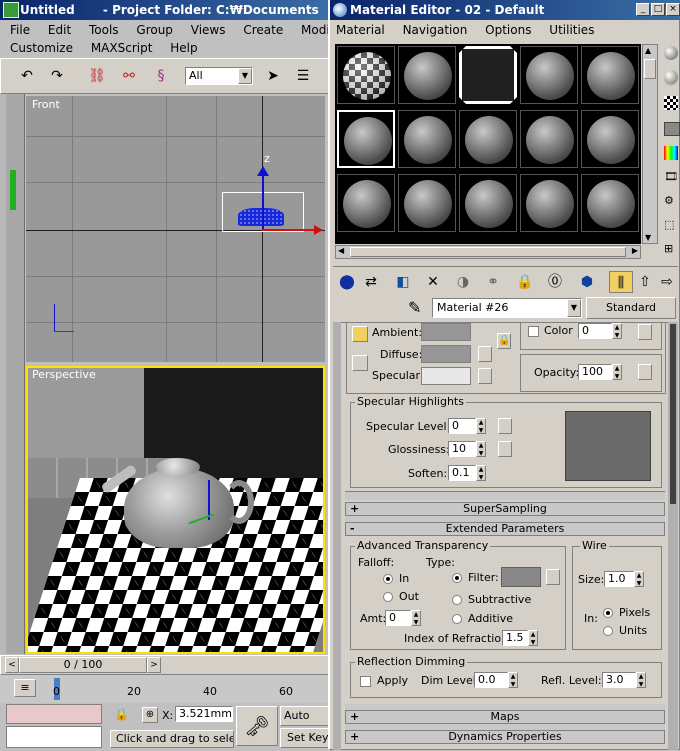 This screenshot has width=680, height=751. What do you see at coordinates (485, 354) in the screenshot?
I see `diffuse-map-button` at bounding box center [485, 354].